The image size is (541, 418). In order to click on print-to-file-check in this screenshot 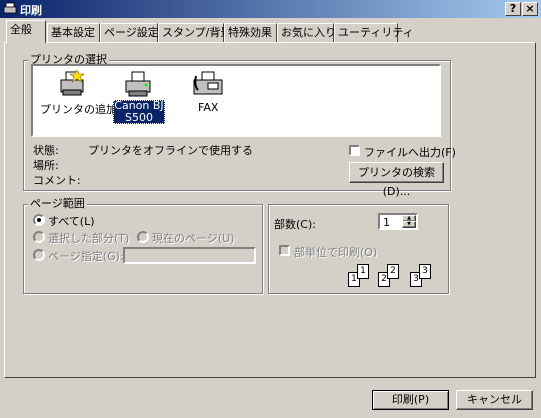, I will do `click(354, 150)`.